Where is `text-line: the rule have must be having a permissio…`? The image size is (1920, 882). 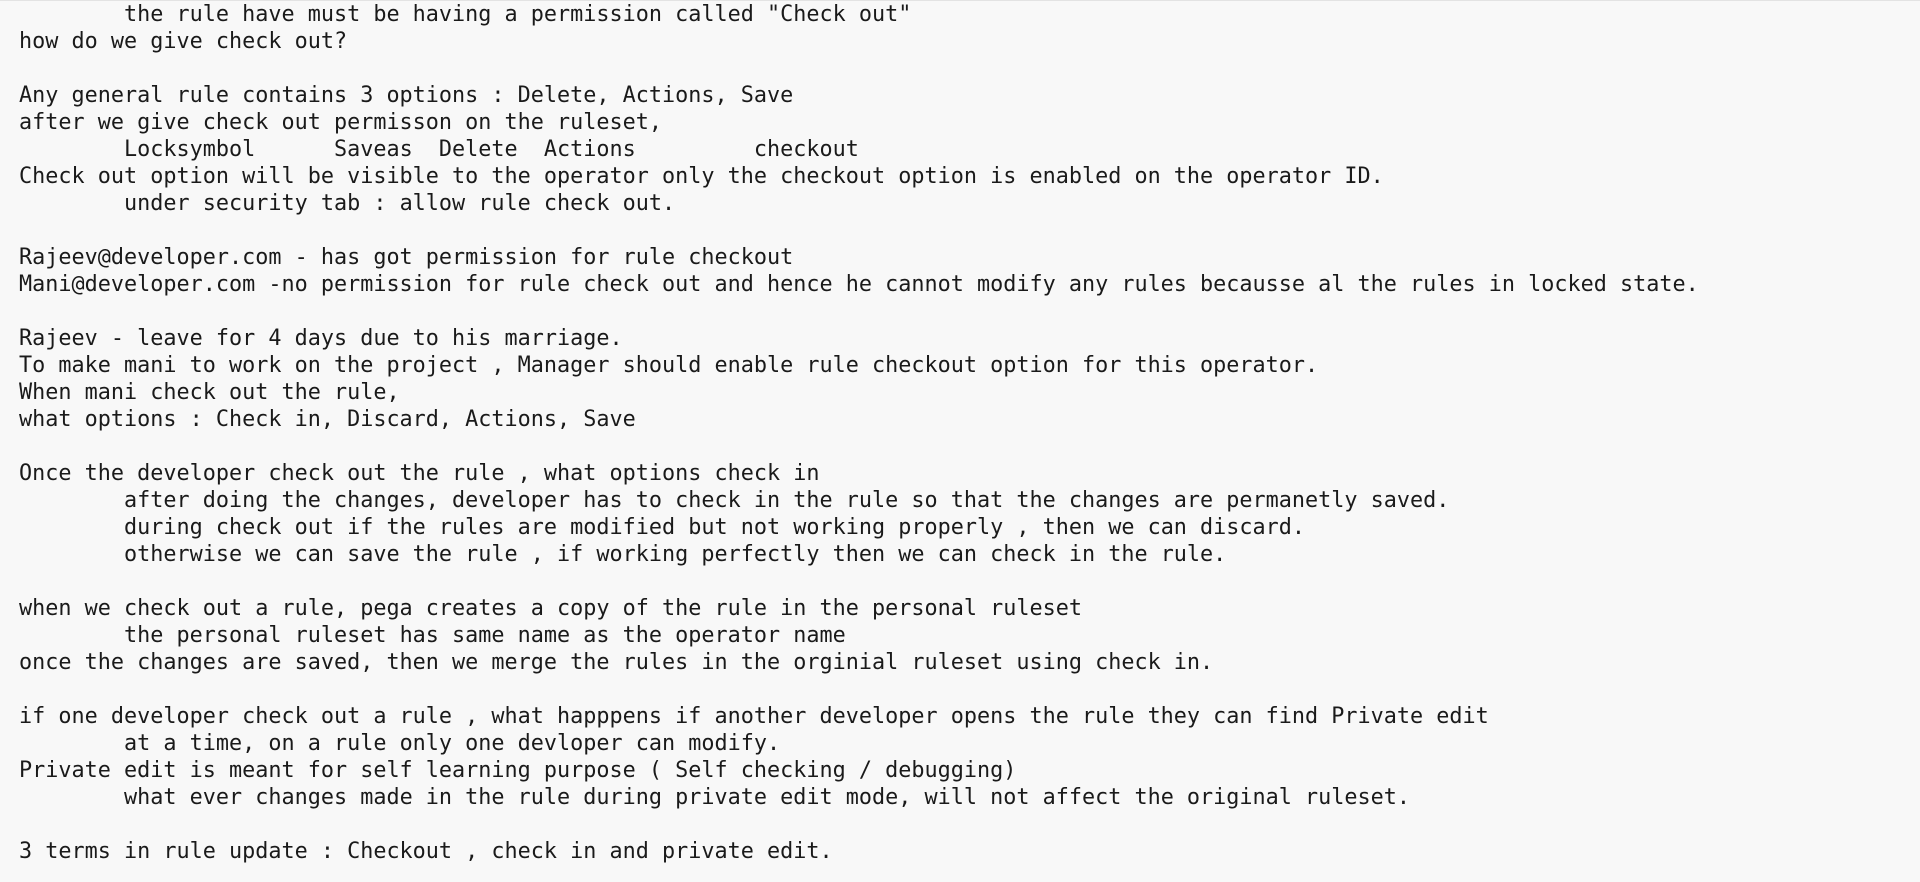
text-line: the rule have must be having a permissio… is located at coordinates (465, 14).